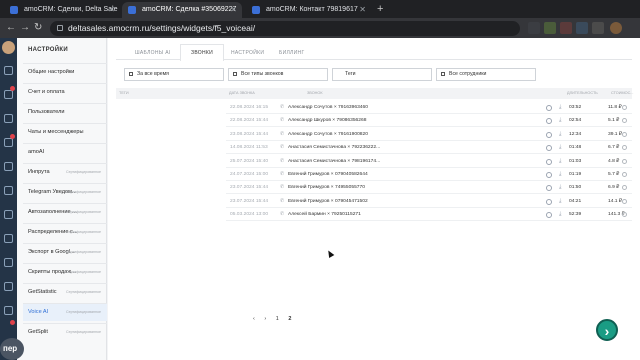 The image size is (640, 360). I want to click on call-link: Евгений Гримуров × 74955055770, so click(326, 187).